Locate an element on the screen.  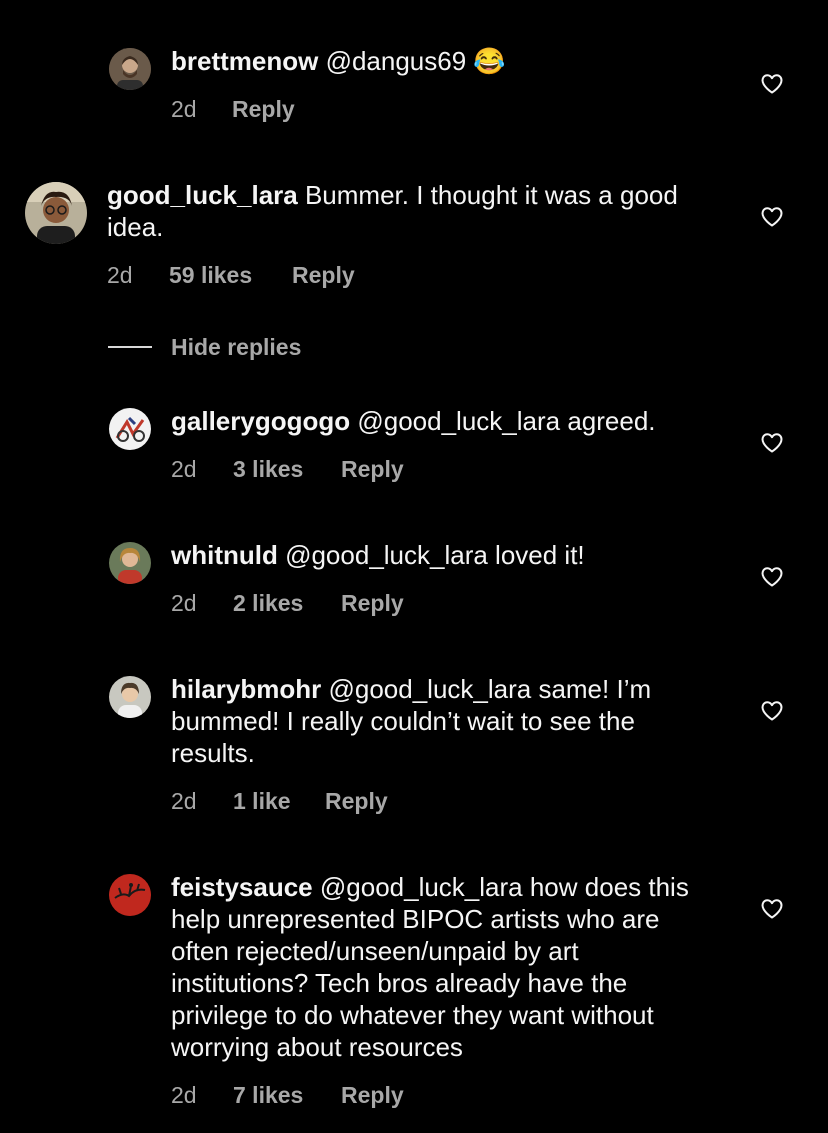
comment-text: brettmenow @dangus69 😂 is located at coordinates (451, 61).